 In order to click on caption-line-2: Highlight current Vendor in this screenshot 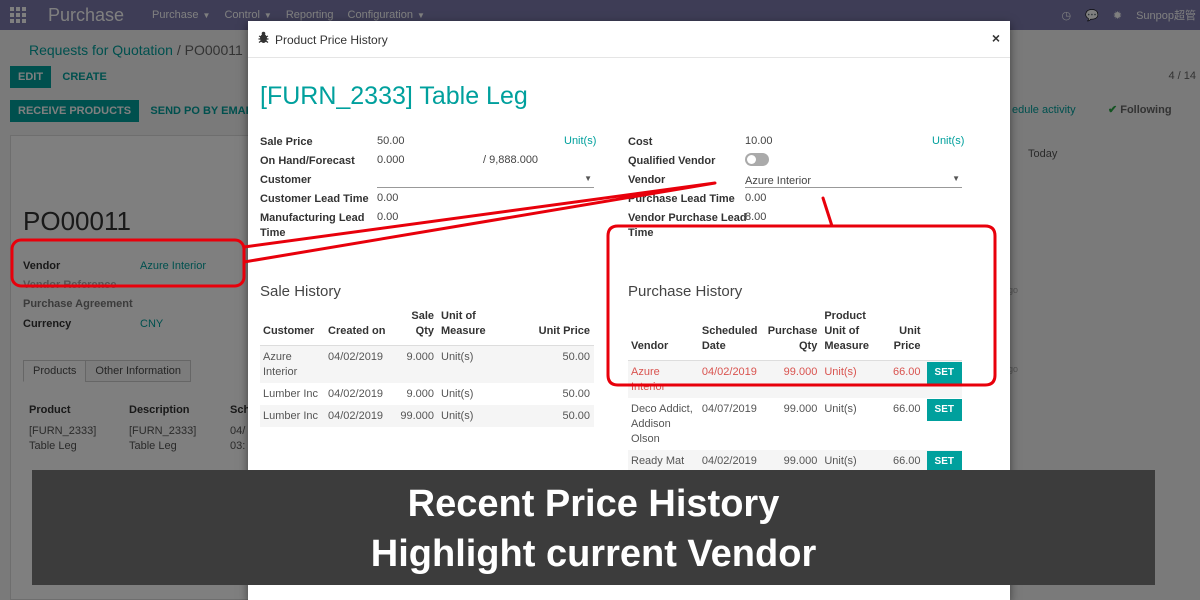, I will do `click(593, 554)`.